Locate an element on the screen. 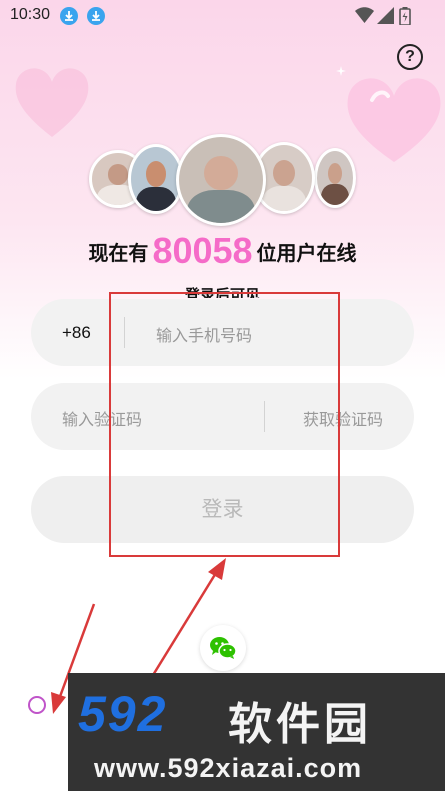 The image size is (445, 791). watermark-name: 软件园 is located at coordinates (300, 724).